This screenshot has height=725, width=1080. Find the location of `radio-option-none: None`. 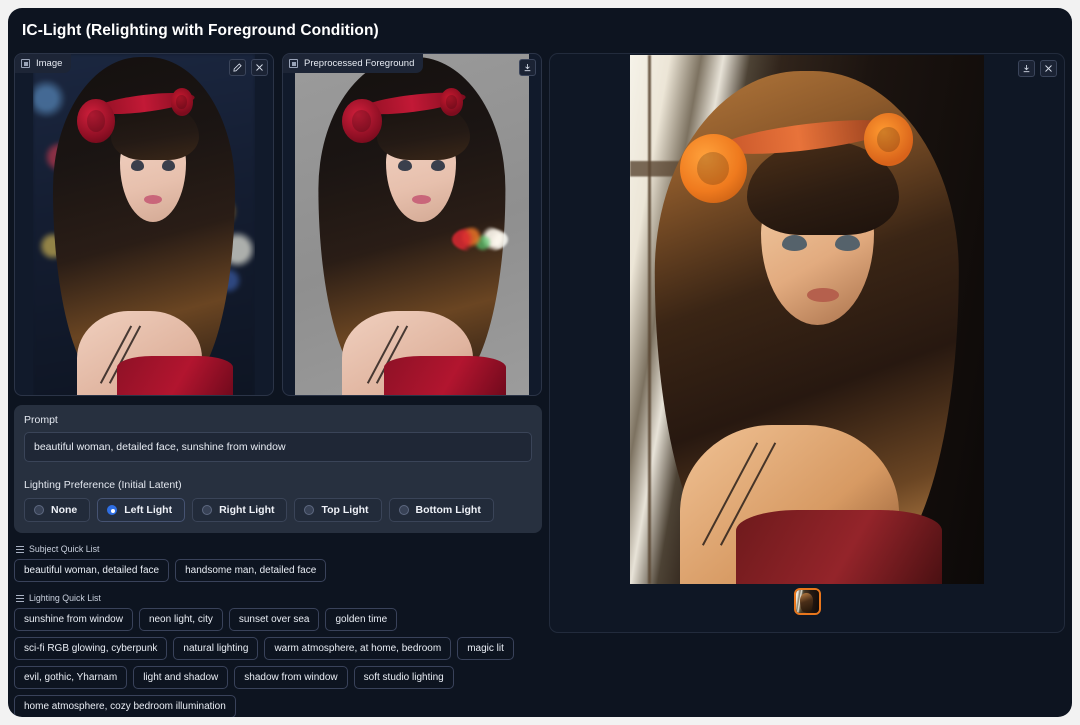

radio-option-none: None is located at coordinates (57, 510).